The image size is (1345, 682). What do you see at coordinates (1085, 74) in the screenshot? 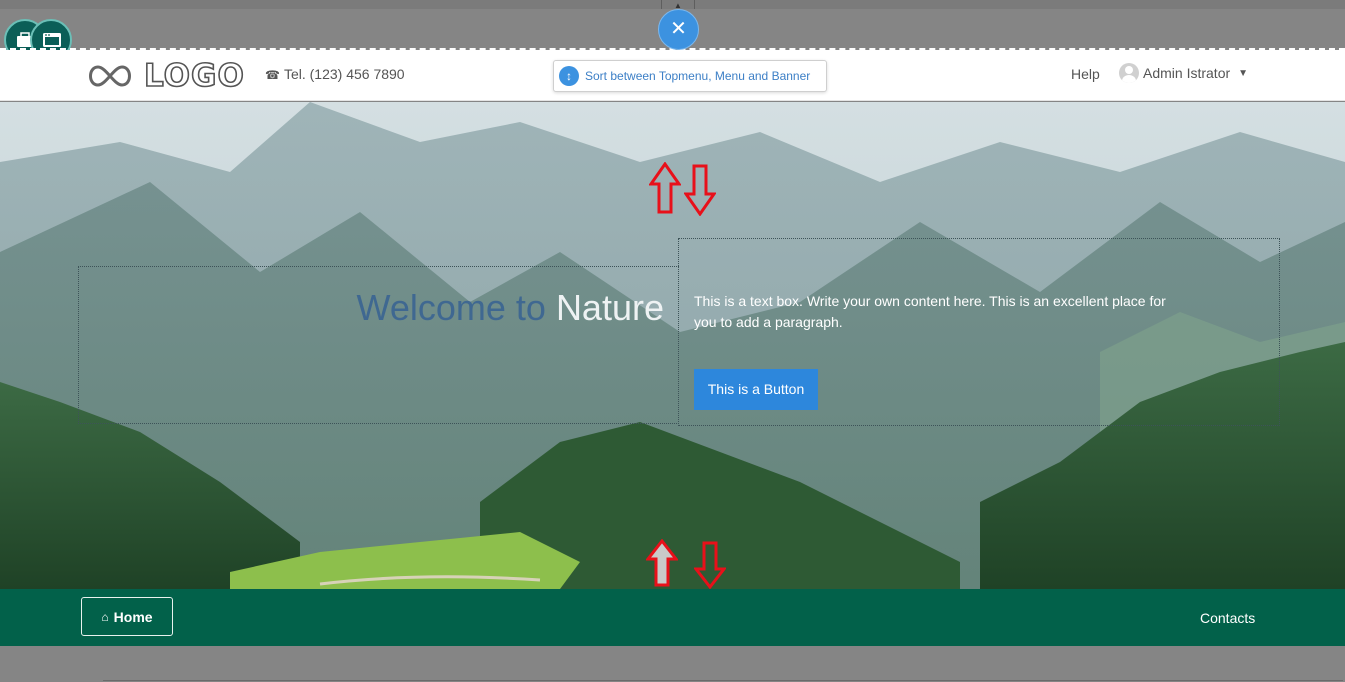
I see `help-link: Help` at bounding box center [1085, 74].